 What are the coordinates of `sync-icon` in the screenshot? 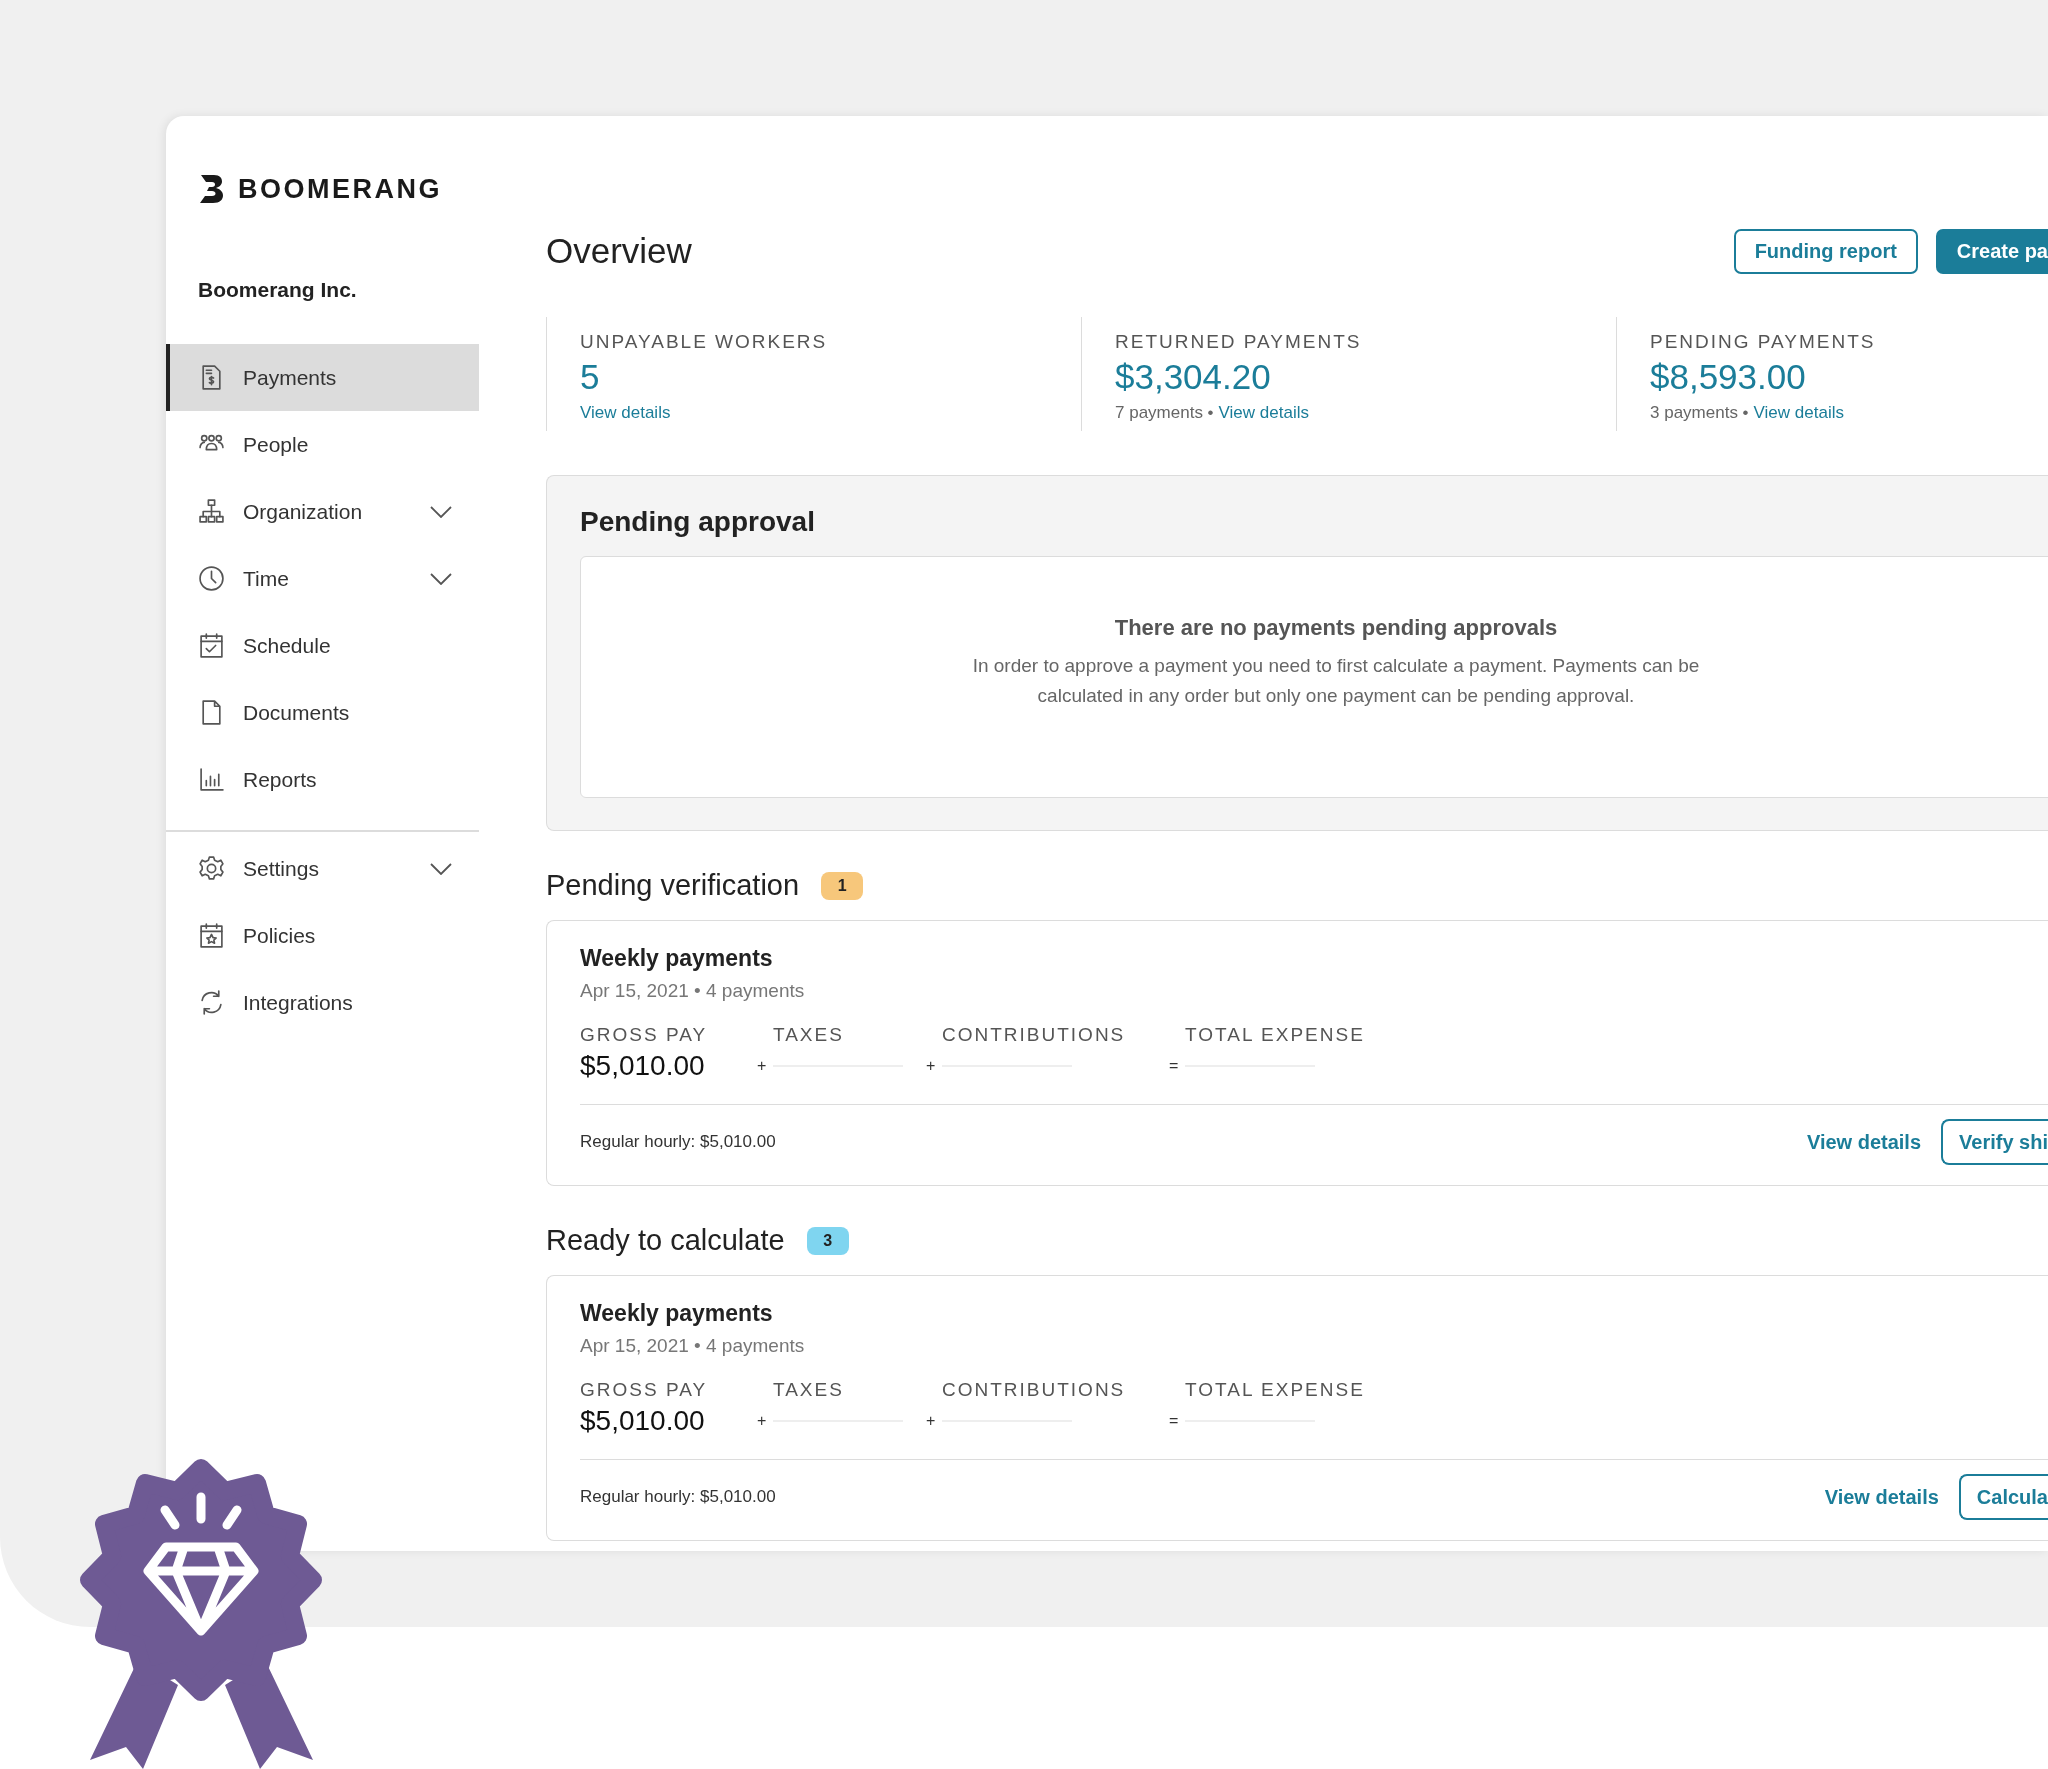 It's located at (211, 1002).